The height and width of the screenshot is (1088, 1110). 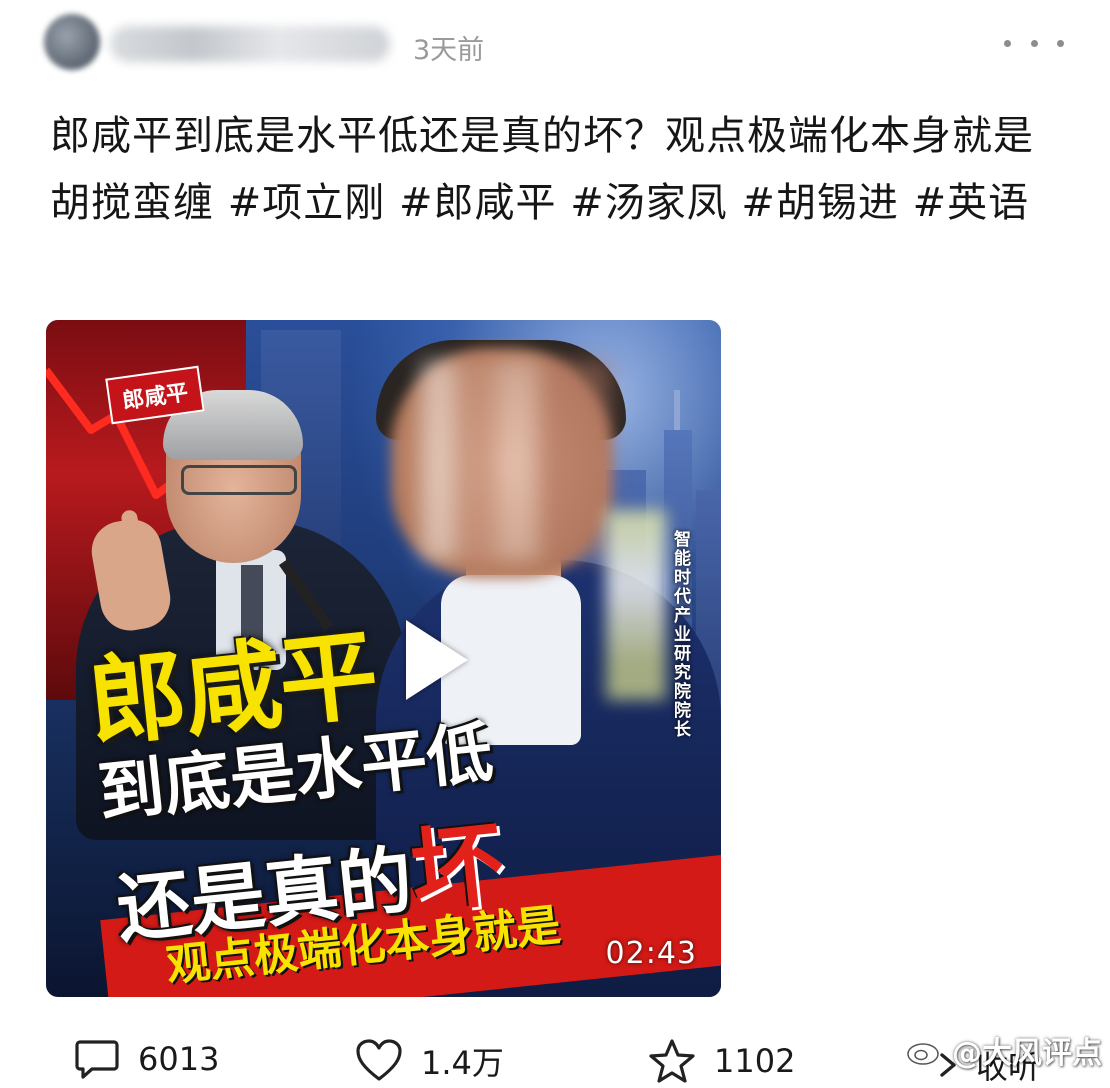 I want to click on favorite-count: 1102, so click(x=755, y=1061).